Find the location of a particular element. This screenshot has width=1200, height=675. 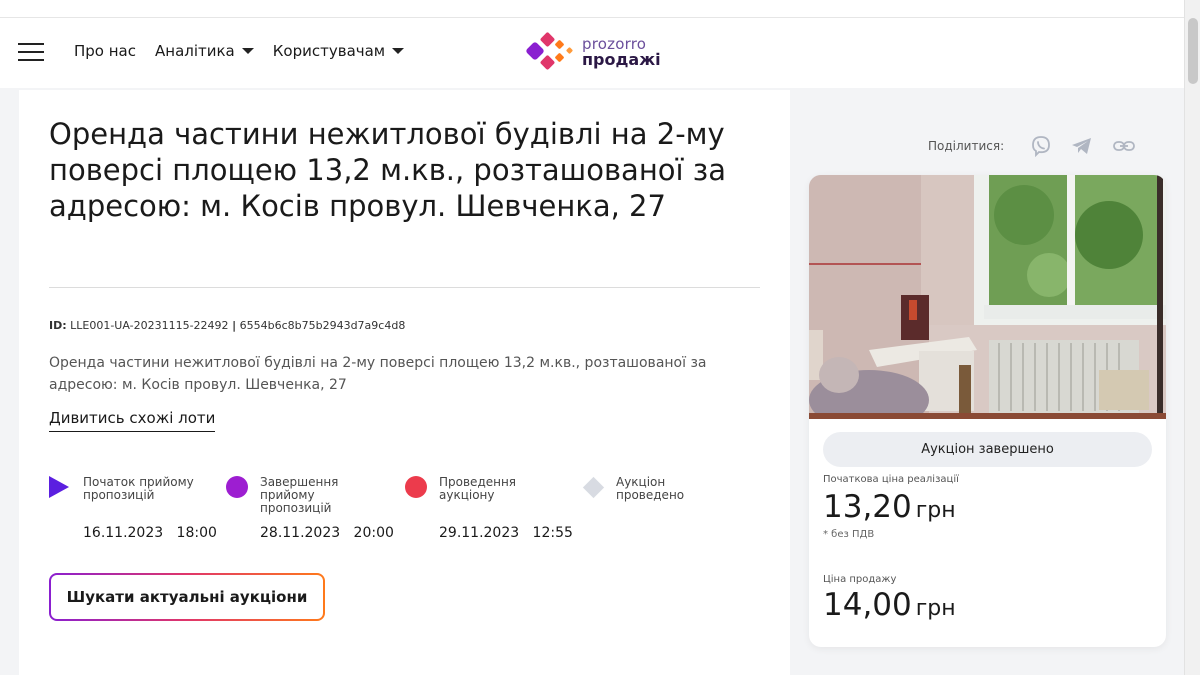

sale-price-value: 14,00 грн is located at coordinates (889, 605).